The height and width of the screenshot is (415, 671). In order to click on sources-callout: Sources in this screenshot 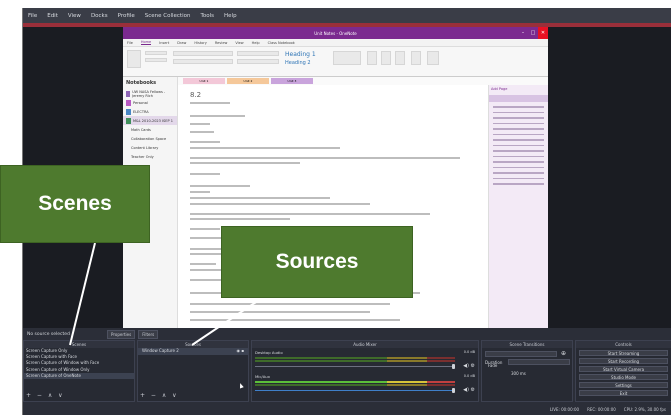, I will do `click(317, 262)`.